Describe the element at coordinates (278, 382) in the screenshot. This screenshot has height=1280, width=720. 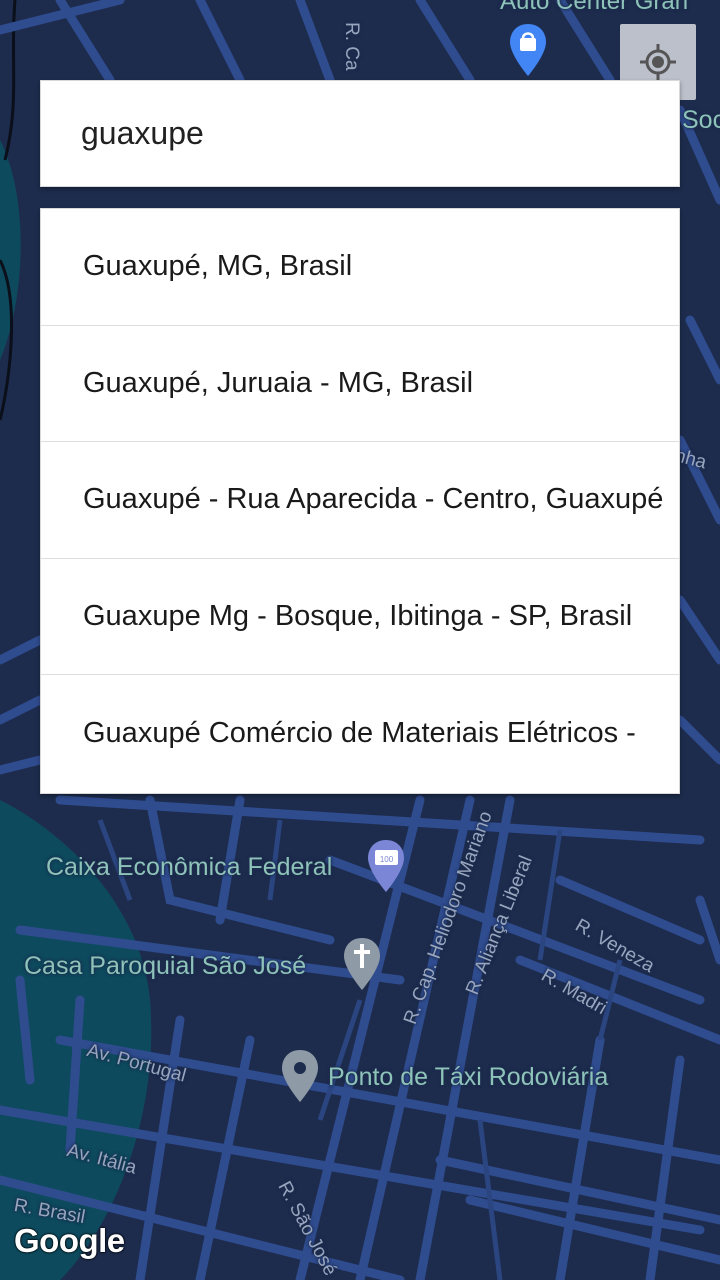
I see `suggestion-text: Guaxupé, Juruaia - MG, Brasil` at that location.